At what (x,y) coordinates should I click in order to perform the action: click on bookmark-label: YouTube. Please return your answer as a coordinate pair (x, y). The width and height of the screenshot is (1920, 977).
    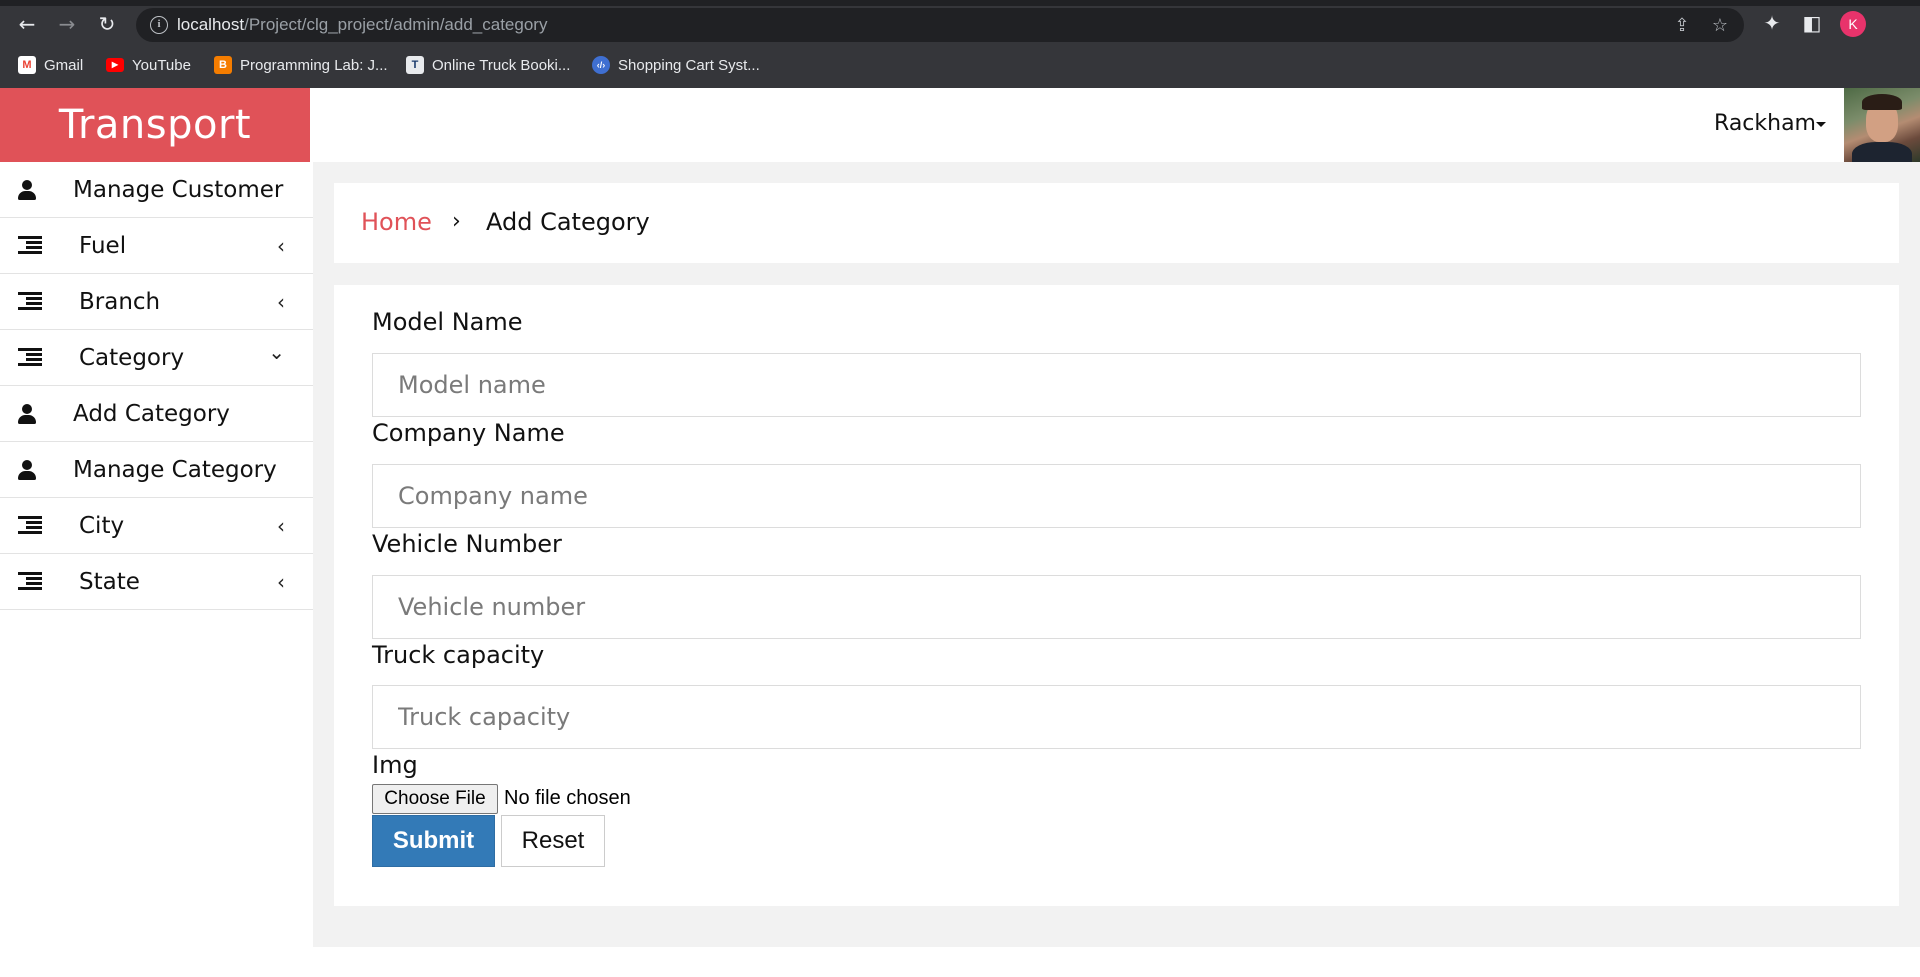
    Looking at the image, I should click on (161, 65).